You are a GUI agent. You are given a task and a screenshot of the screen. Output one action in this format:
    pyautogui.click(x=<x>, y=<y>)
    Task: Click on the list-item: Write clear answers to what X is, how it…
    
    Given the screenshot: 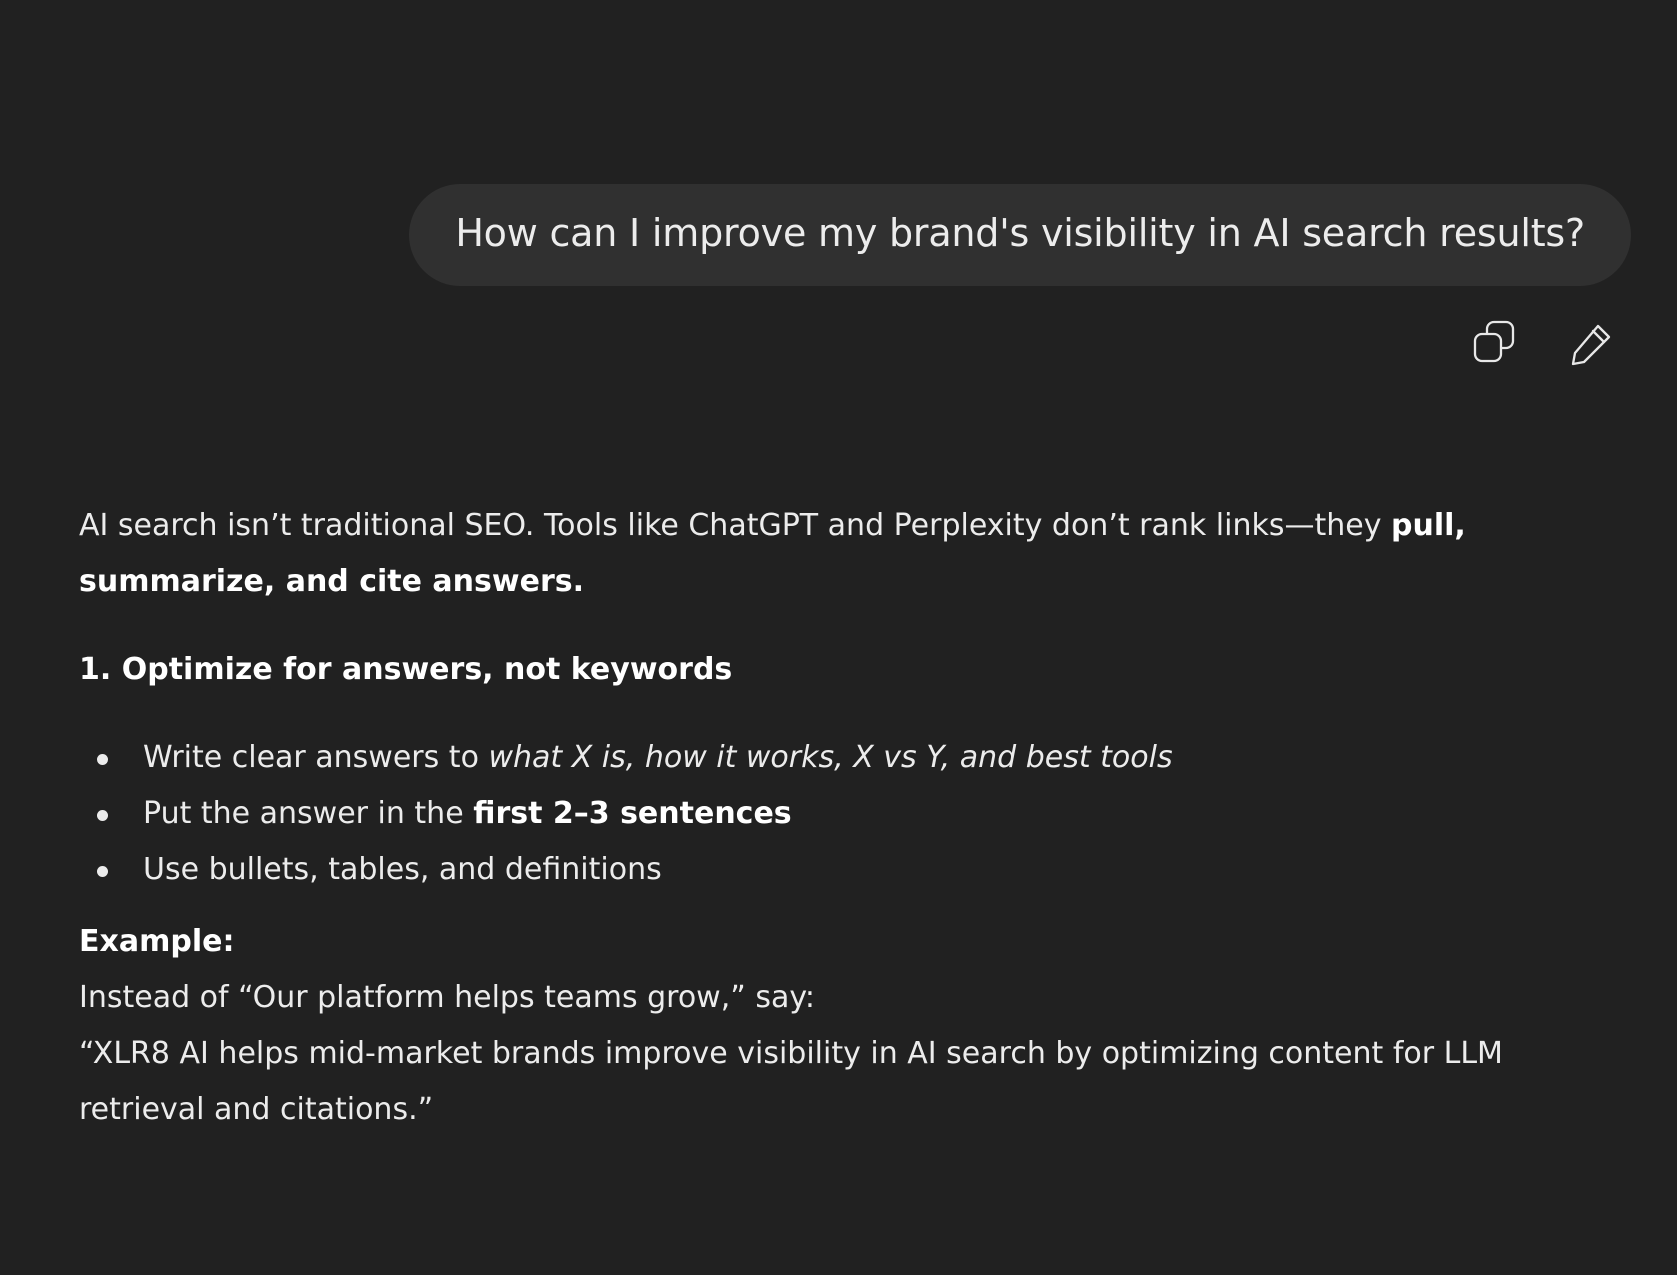 What is the action you would take?
    pyautogui.click(x=844, y=758)
    